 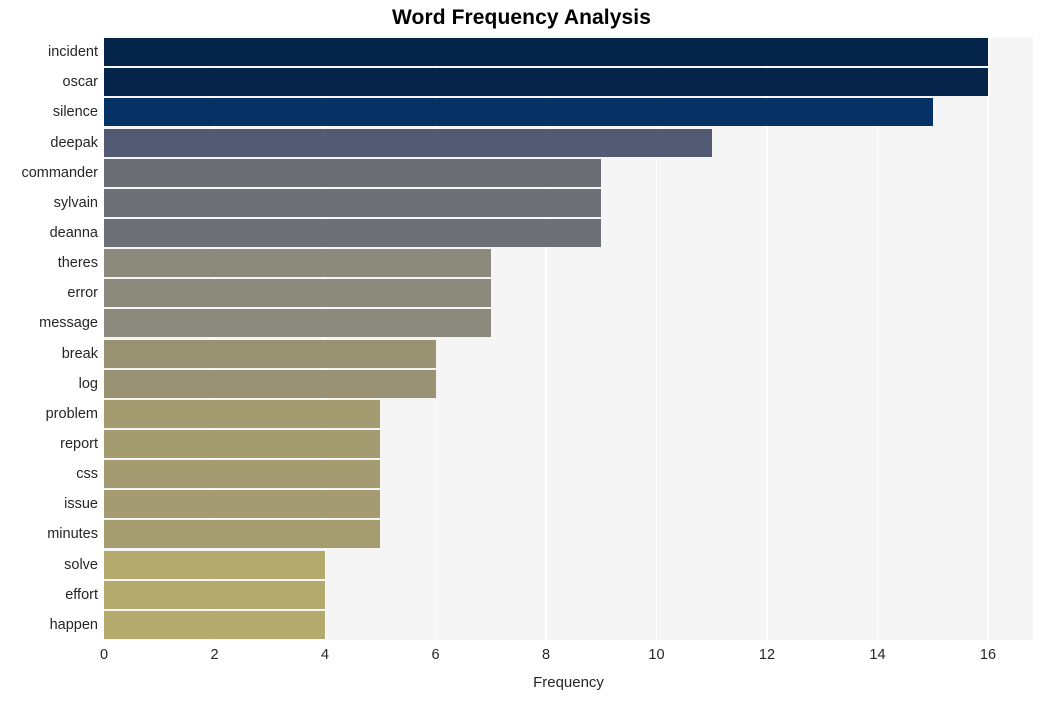 What do you see at coordinates (88, 383) in the screenshot?
I see `y-tick-label-log: log` at bounding box center [88, 383].